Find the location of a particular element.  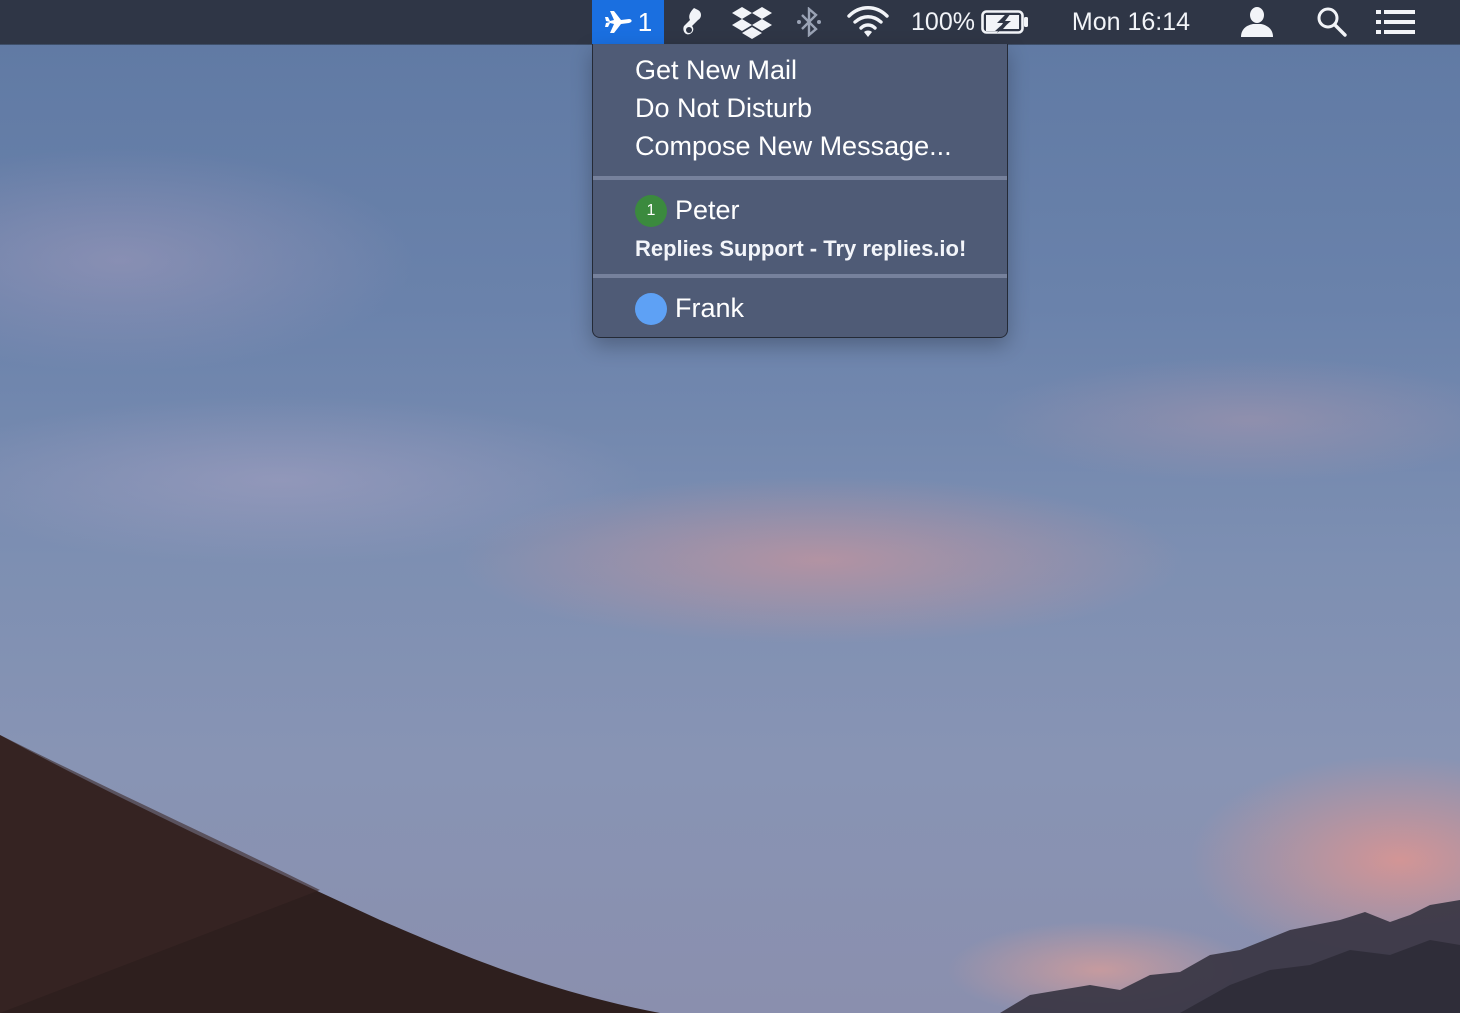

wifi-status-item is located at coordinates (868, 22).